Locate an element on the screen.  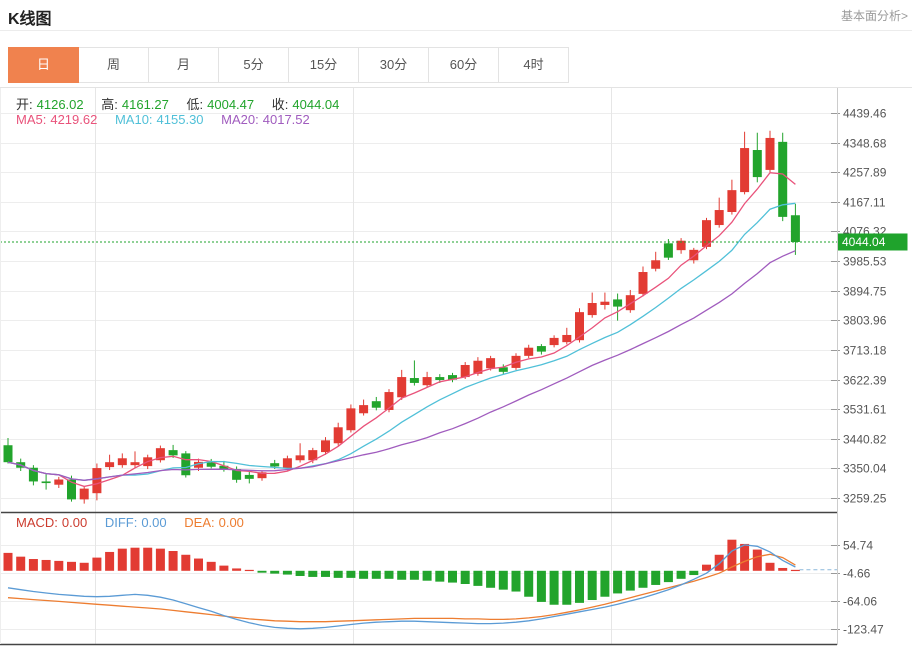
page-header: K线图 基本面分析> is located at coordinates (456, 15).